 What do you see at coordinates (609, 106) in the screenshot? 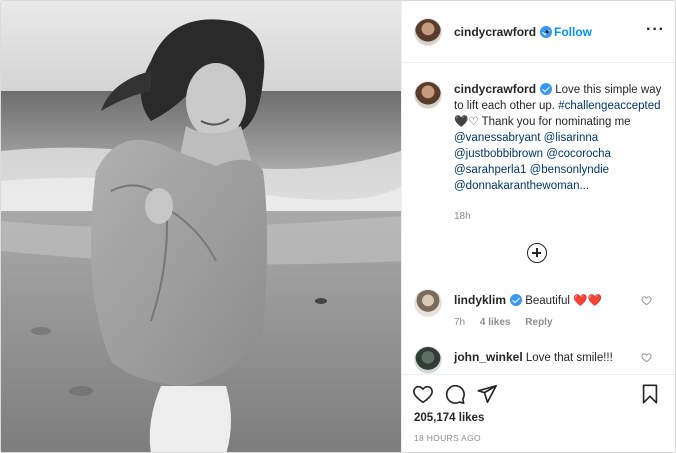
I see `caption-hashtag: #challengeaccepted` at bounding box center [609, 106].